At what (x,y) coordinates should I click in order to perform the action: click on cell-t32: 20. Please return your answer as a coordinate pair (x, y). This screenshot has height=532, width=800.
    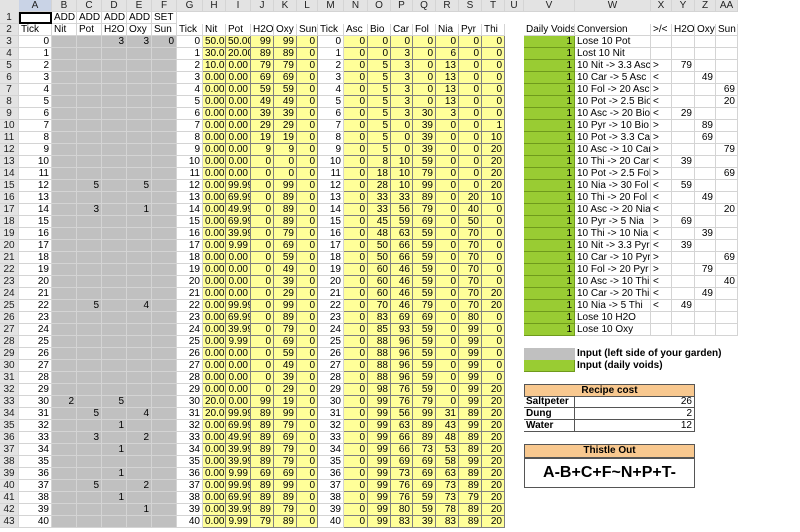
    Looking at the image, I should click on (493, 390).